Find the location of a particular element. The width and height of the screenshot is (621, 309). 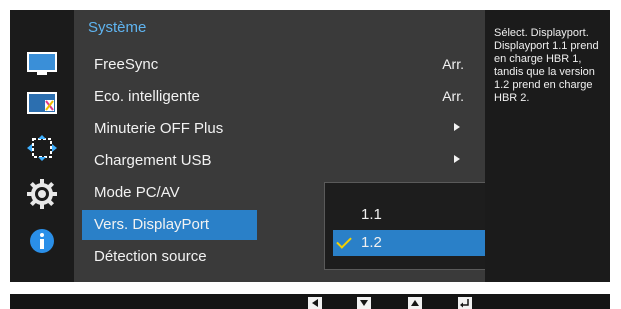

setup-gear-icon is located at coordinates (42, 194).